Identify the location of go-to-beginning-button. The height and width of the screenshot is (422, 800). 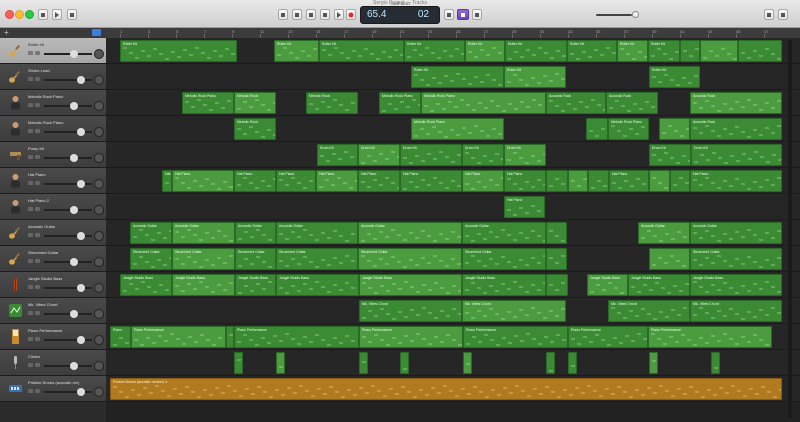
(283, 14).